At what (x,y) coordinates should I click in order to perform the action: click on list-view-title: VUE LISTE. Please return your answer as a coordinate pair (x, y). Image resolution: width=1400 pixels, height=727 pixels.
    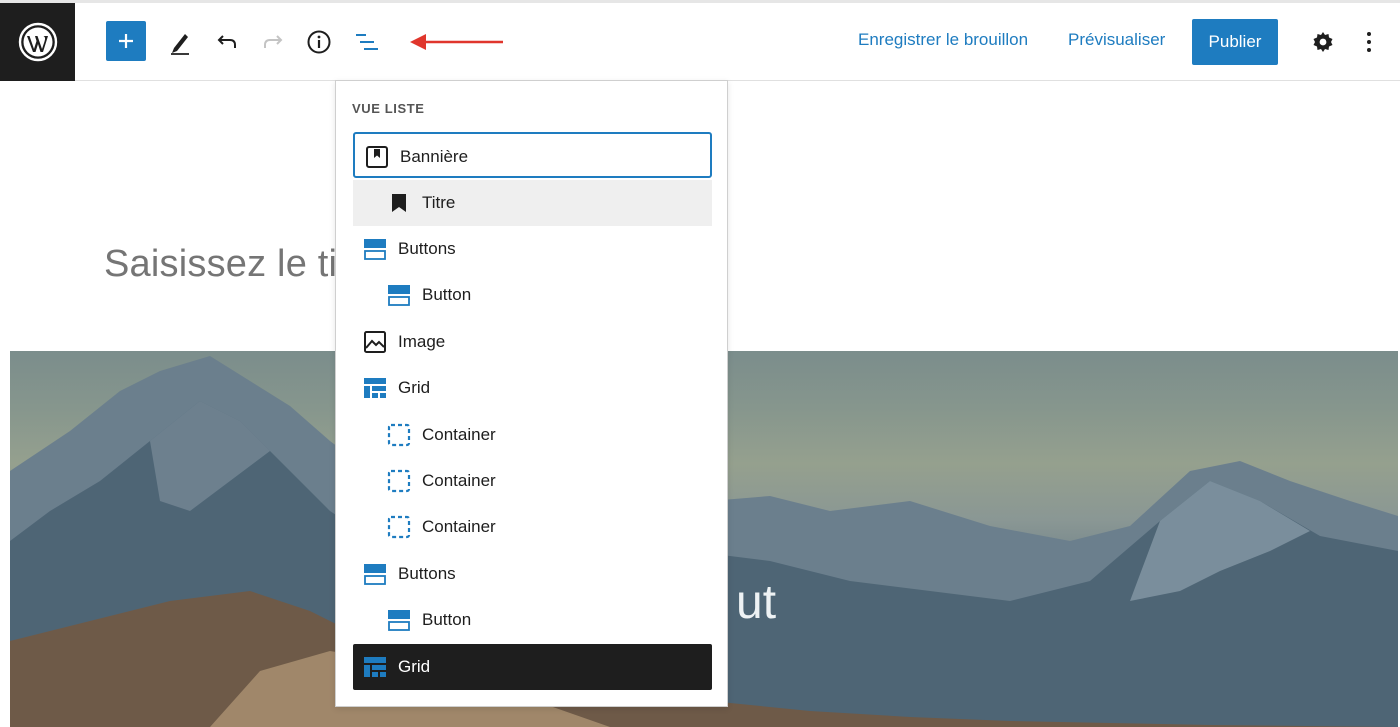
    Looking at the image, I should click on (388, 108).